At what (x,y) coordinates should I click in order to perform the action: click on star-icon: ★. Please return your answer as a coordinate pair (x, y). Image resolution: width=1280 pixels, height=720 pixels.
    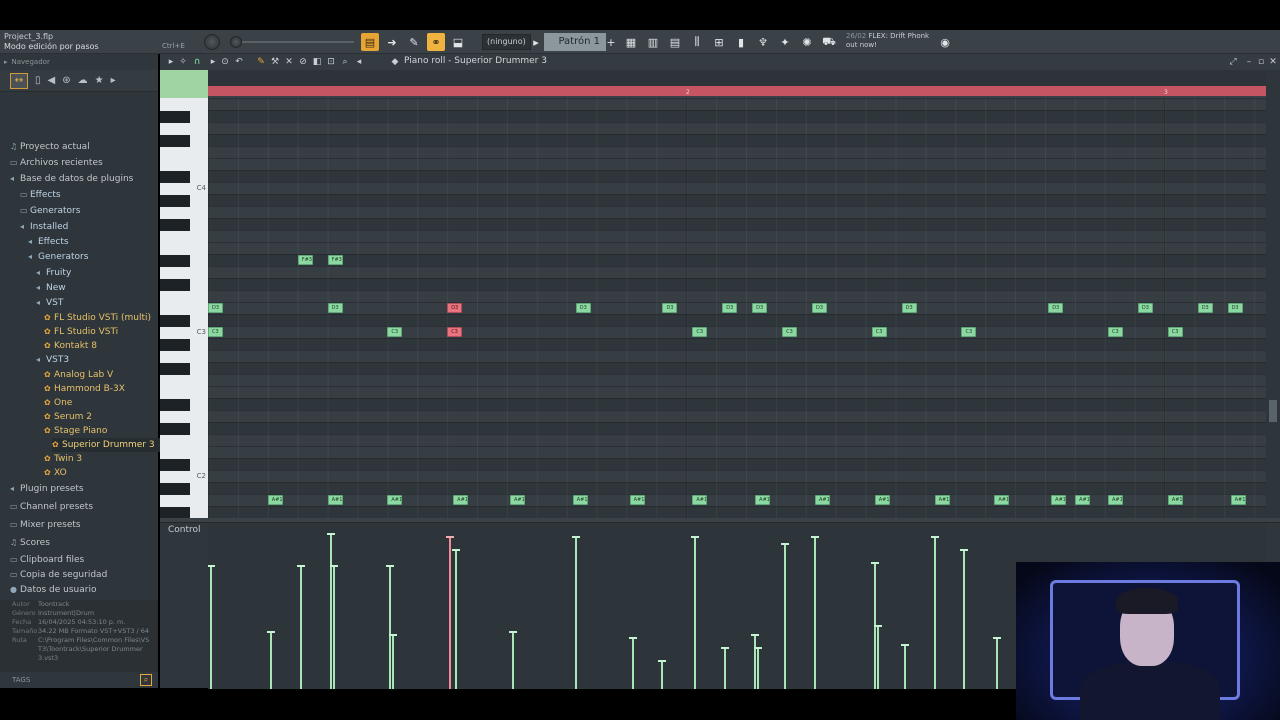
    Looking at the image, I should click on (99, 80).